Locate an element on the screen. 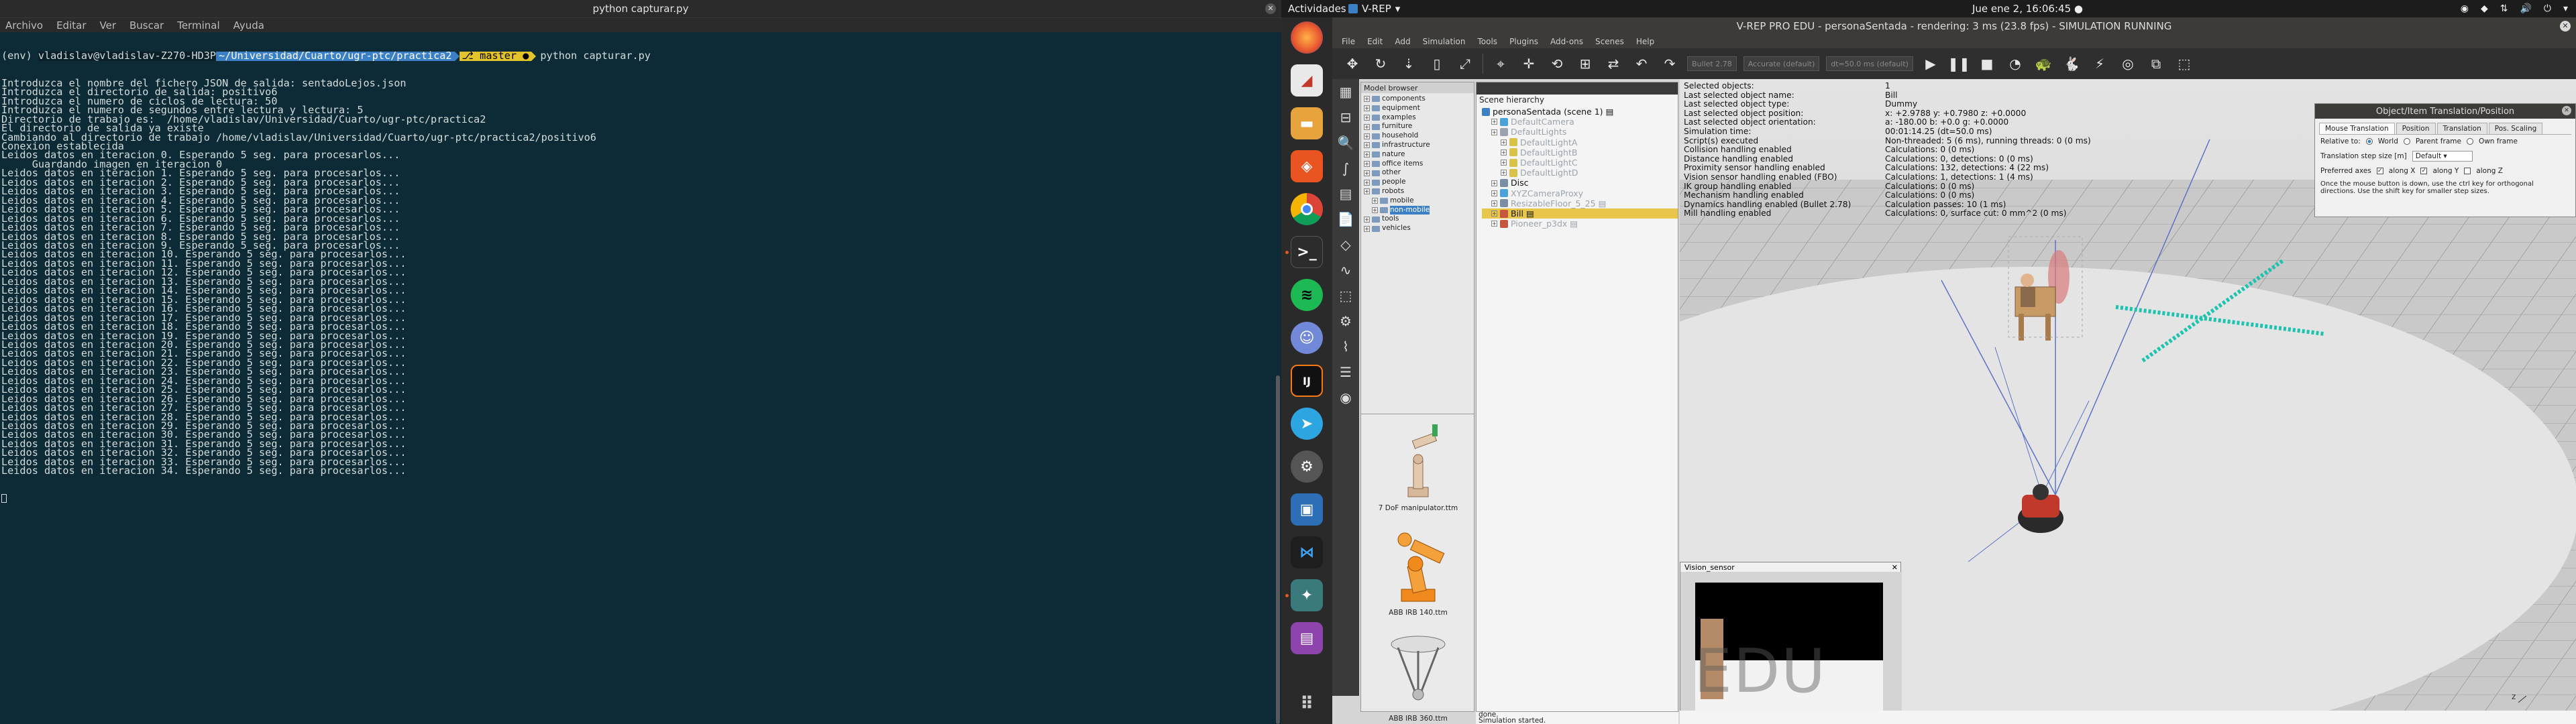 The height and width of the screenshot is (724, 2576). dialog-tab: Position is located at coordinates (2416, 128).